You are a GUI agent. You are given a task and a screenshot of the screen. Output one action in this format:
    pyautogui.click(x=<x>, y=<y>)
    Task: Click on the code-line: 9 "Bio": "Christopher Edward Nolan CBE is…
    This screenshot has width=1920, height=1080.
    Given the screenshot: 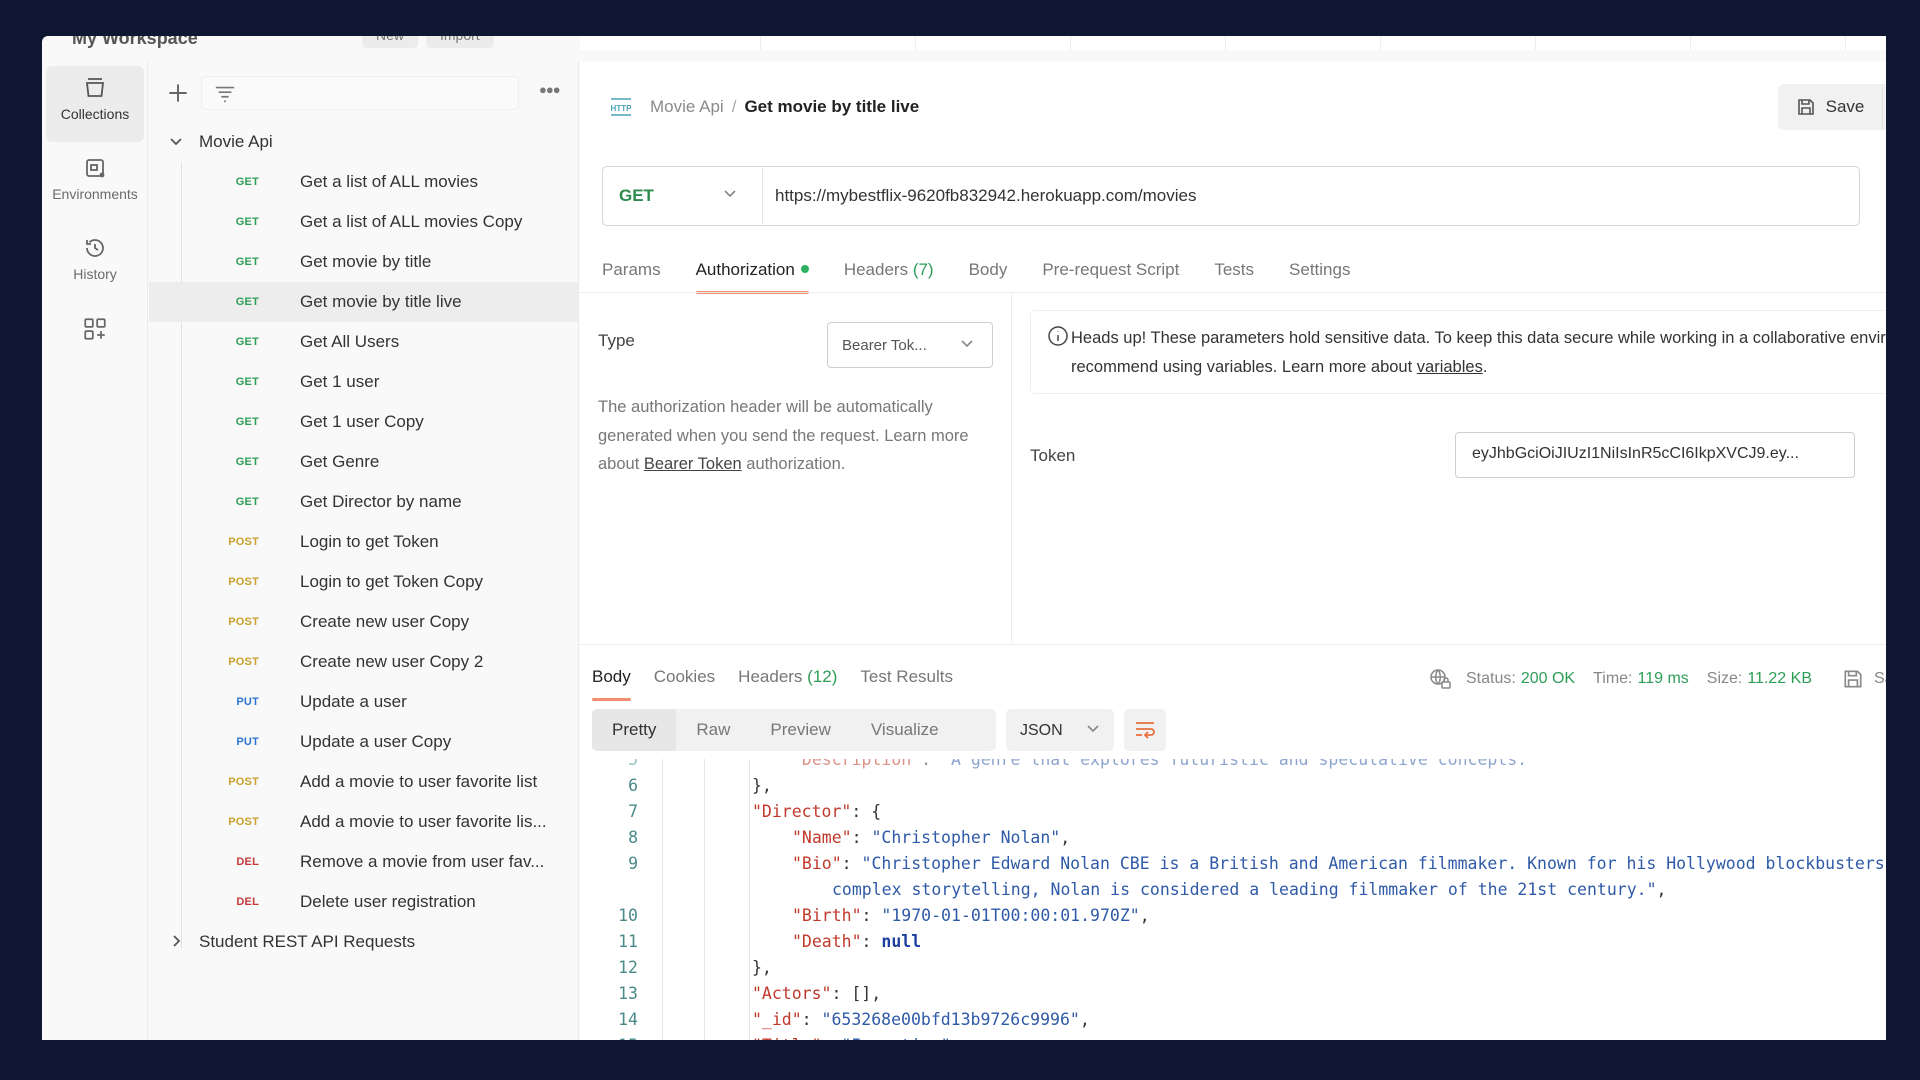 What is the action you would take?
    pyautogui.click(x=1233, y=864)
    